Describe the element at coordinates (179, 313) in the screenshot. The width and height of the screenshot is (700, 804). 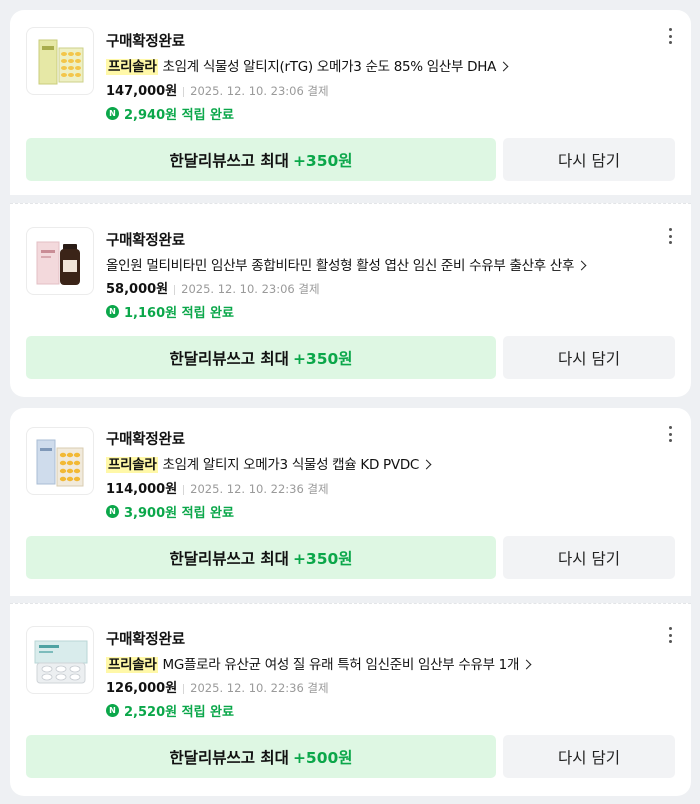
I see `points-text: 1,160원 적립 완료` at that location.